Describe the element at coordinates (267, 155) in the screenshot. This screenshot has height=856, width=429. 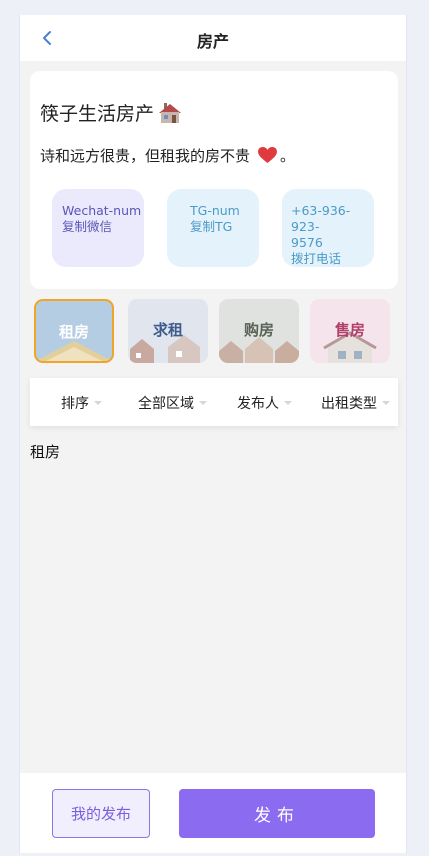
I see `heart-icon` at that location.